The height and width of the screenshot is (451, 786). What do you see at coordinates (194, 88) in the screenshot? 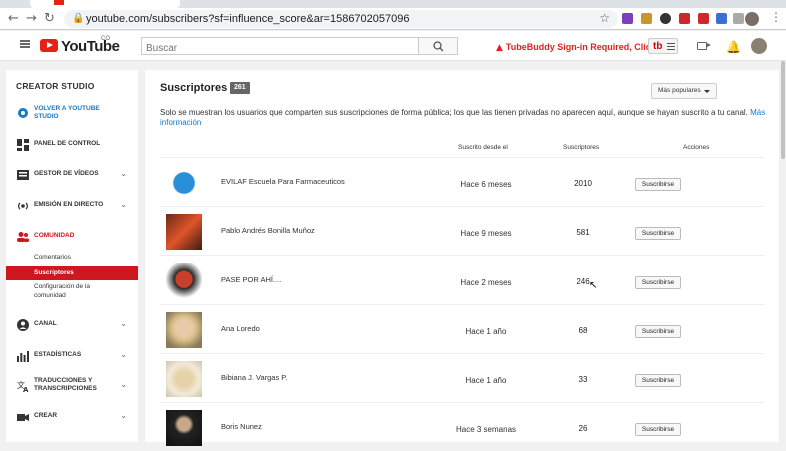
I see `page-title: Suscriptores` at bounding box center [194, 88].